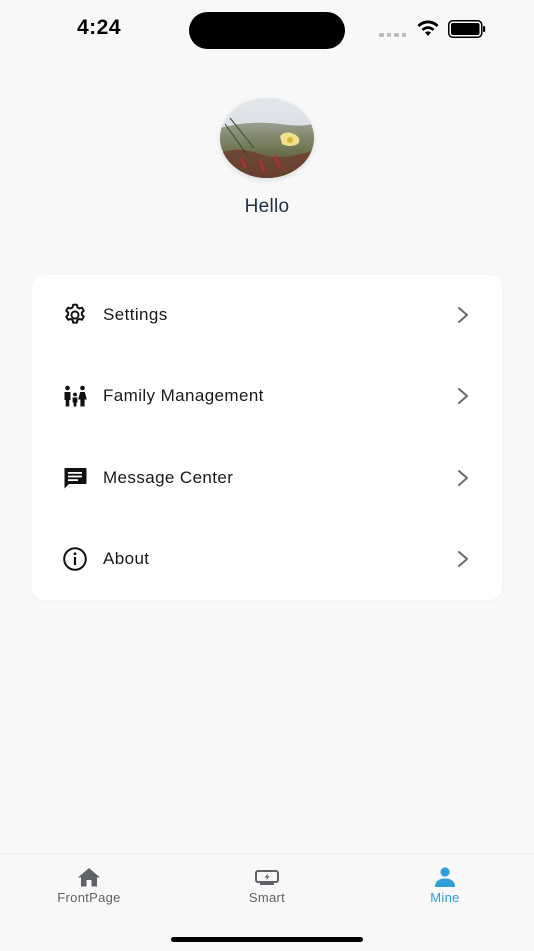 The height and width of the screenshot is (951, 534). What do you see at coordinates (126, 558) in the screenshot?
I see `menu-item-label: About` at bounding box center [126, 558].